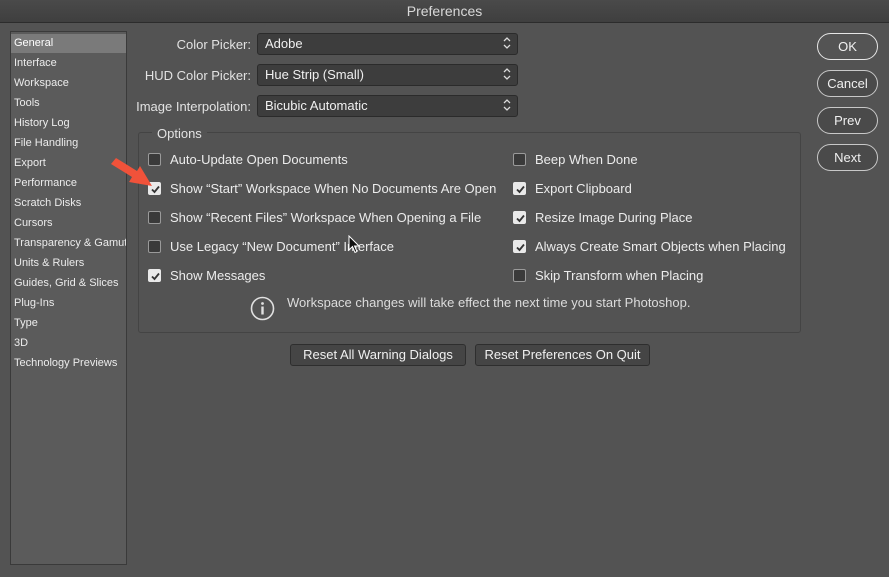 The height and width of the screenshot is (577, 889). Describe the element at coordinates (614, 217) in the screenshot. I see `resize-image-label: Resize Image During Place` at that location.